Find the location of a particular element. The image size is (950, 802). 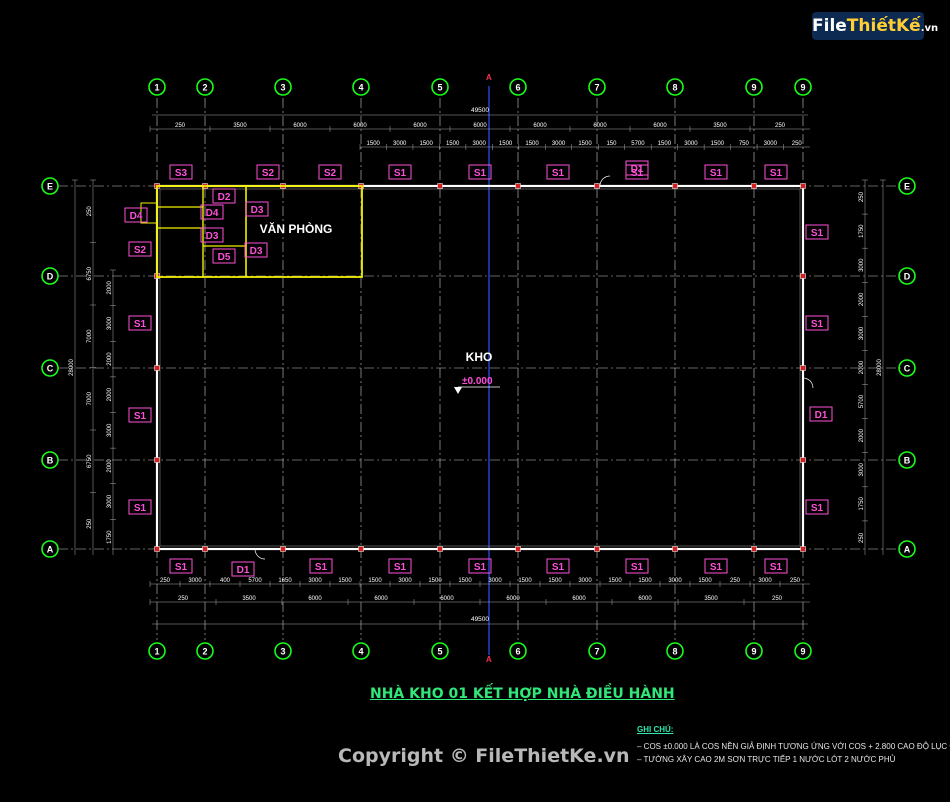

door-tag-d1-right-text: D1 is located at coordinates (821, 415).